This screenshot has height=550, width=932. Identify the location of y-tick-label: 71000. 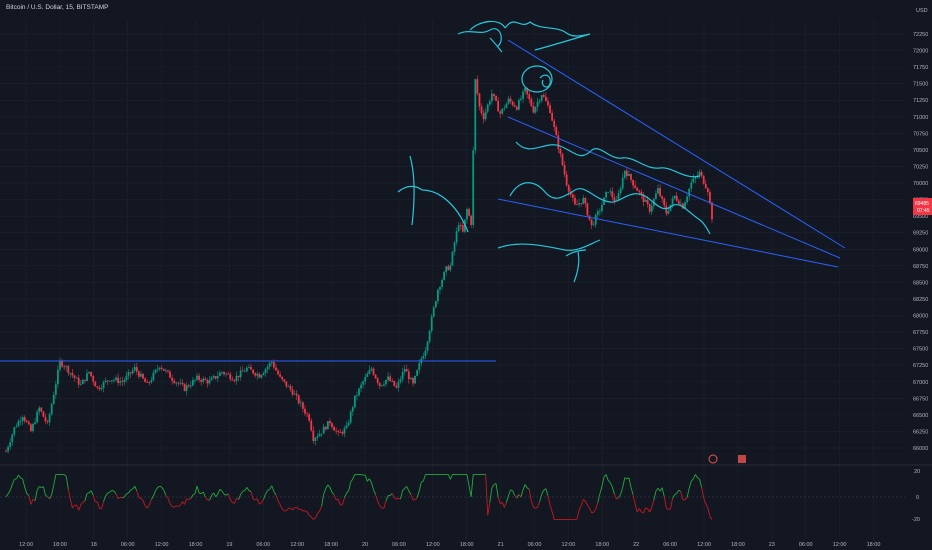
(920, 118).